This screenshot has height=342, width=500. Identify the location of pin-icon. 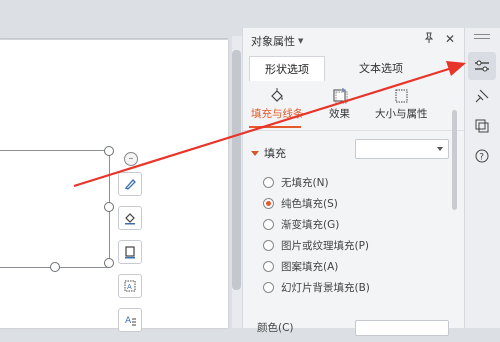
(482, 96).